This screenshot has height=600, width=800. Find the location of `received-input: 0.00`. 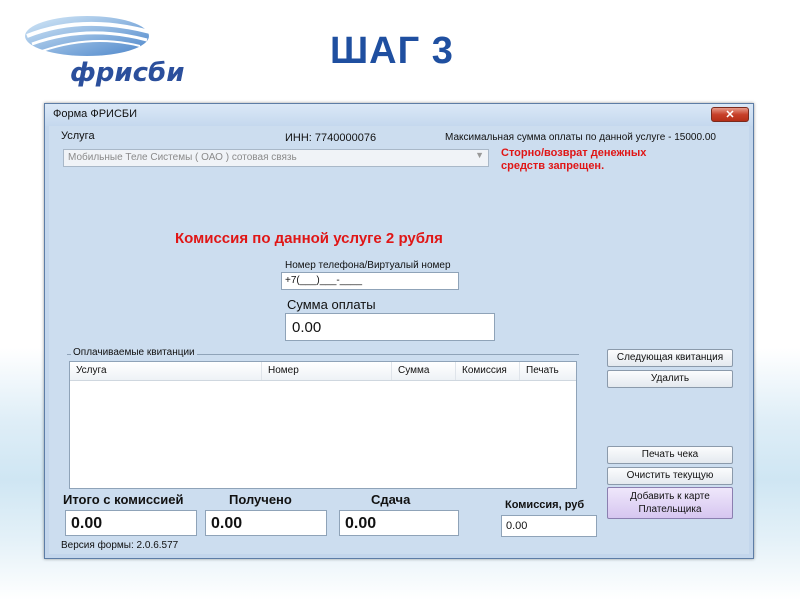

received-input: 0.00 is located at coordinates (266, 523).